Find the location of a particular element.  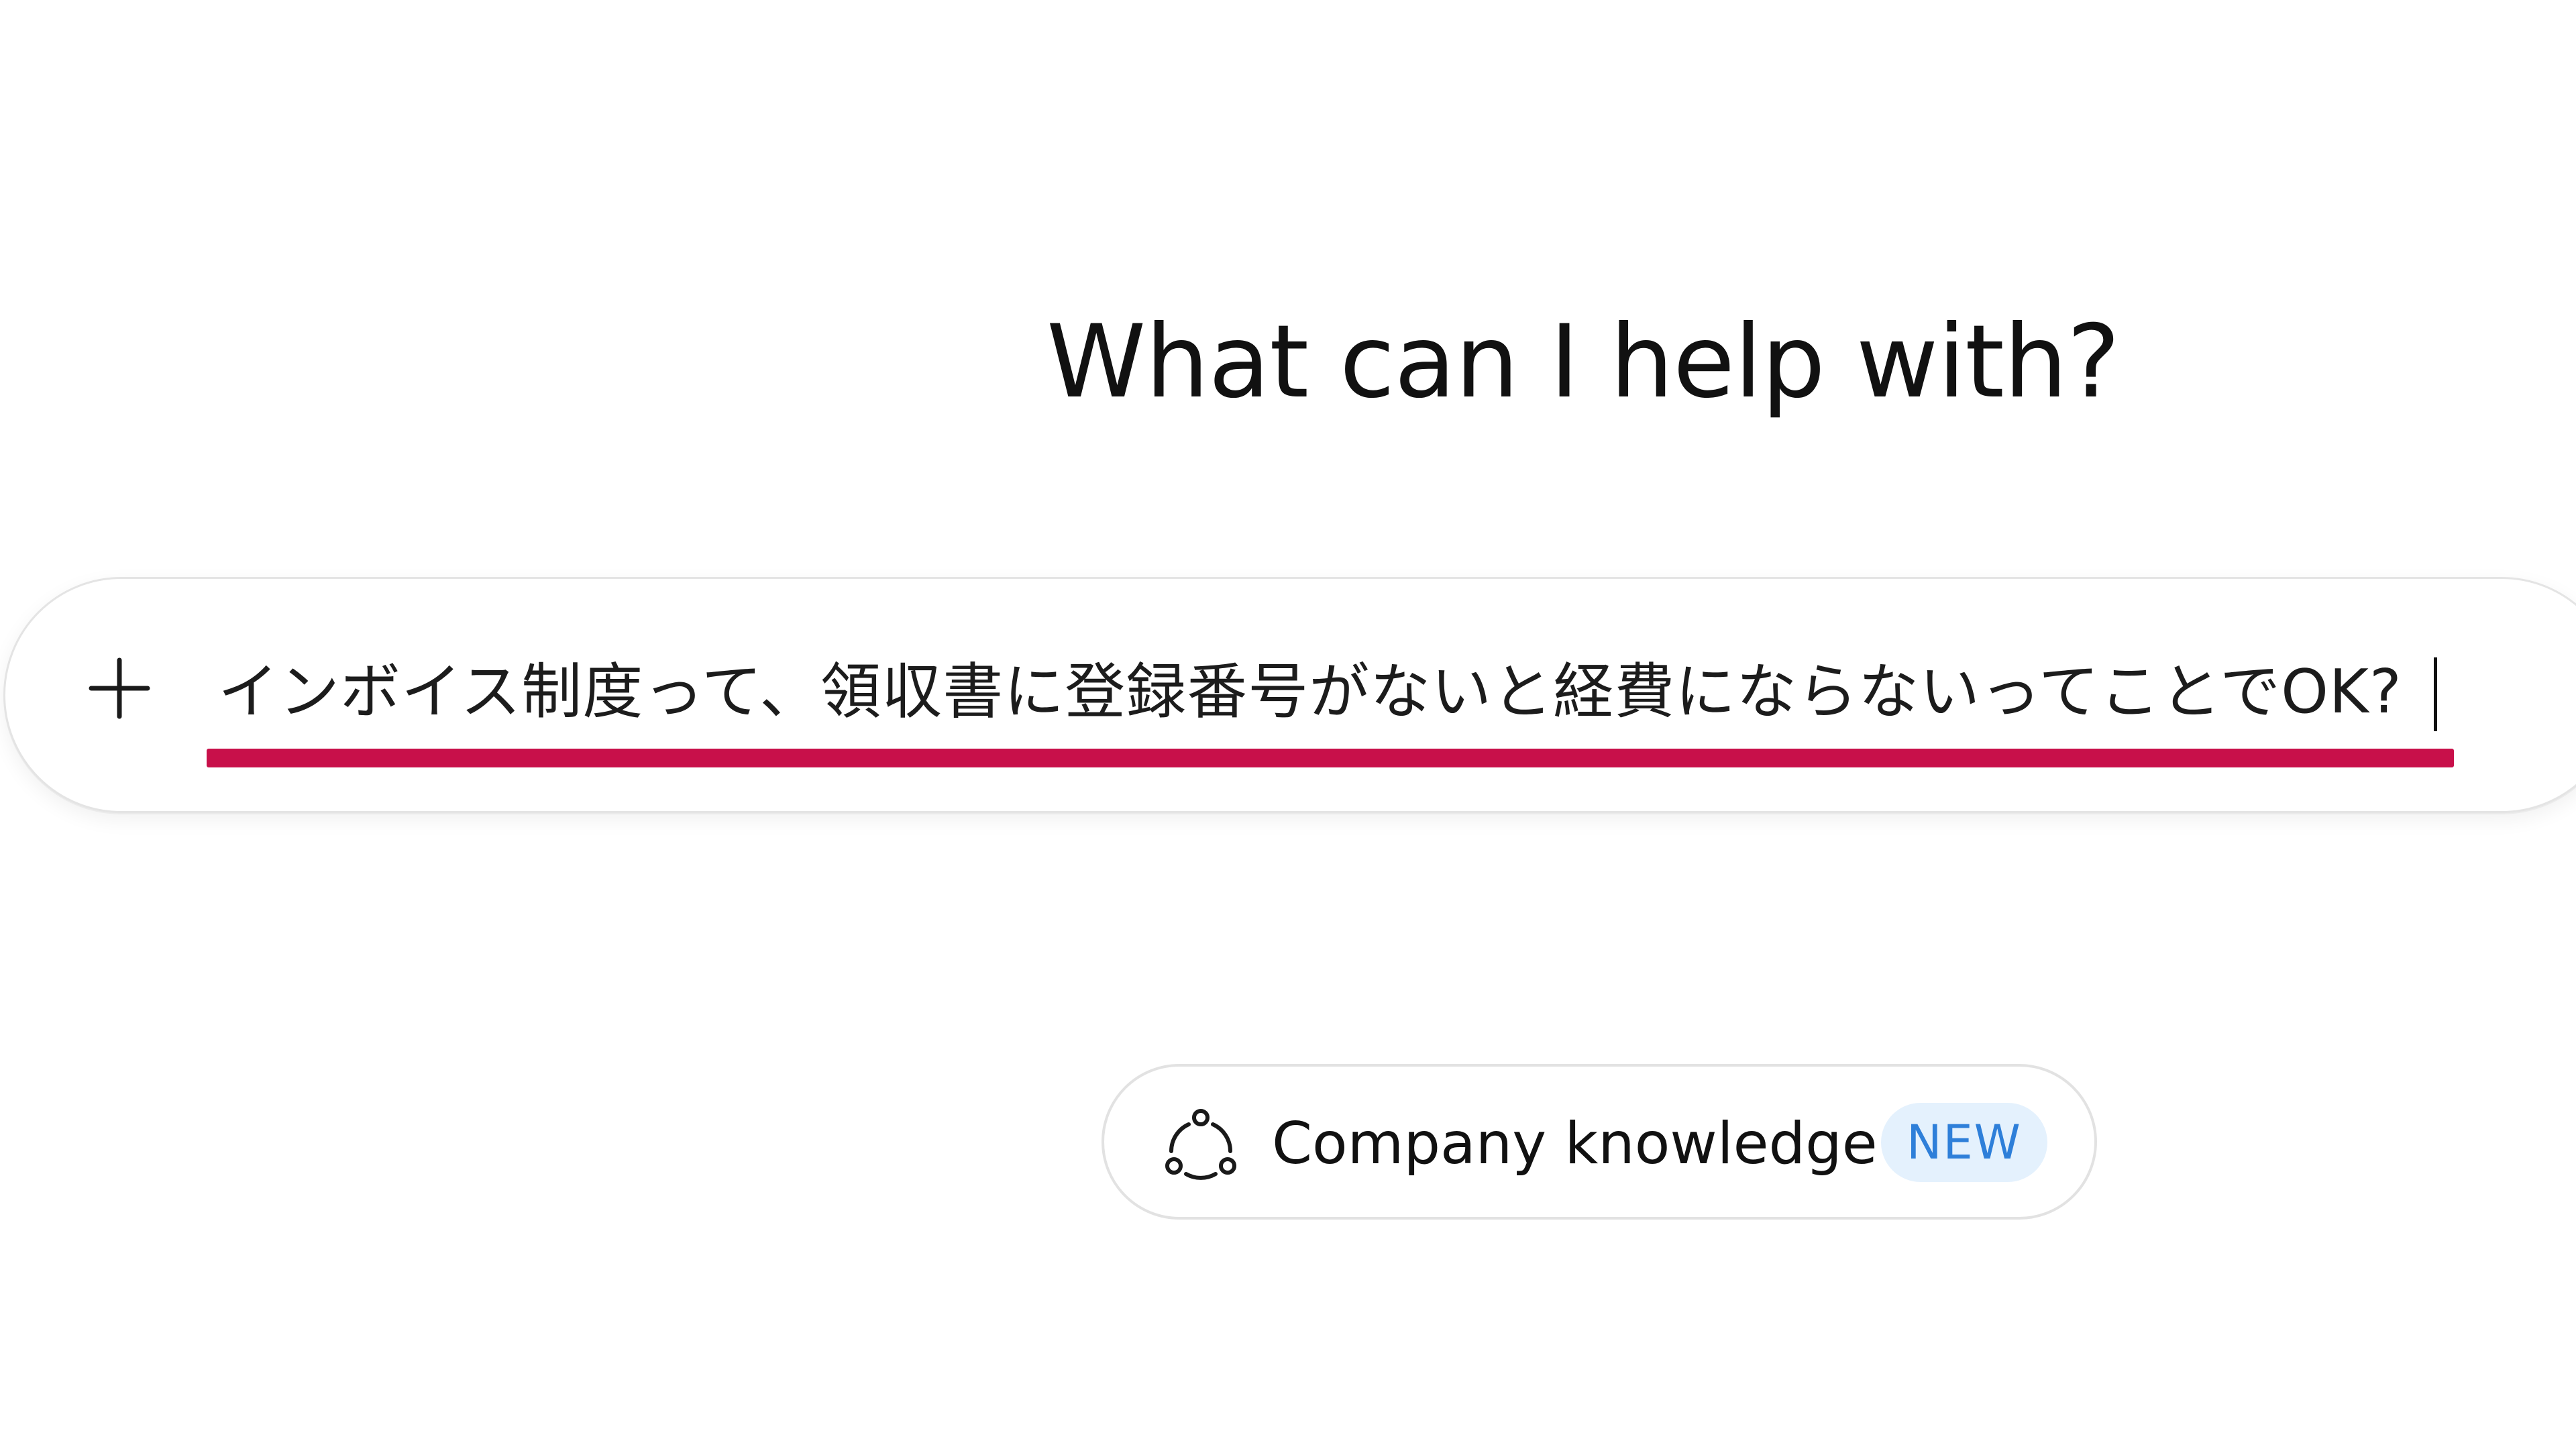

company-knowledge-button: Company knowledge NEW is located at coordinates (1599, 1142).